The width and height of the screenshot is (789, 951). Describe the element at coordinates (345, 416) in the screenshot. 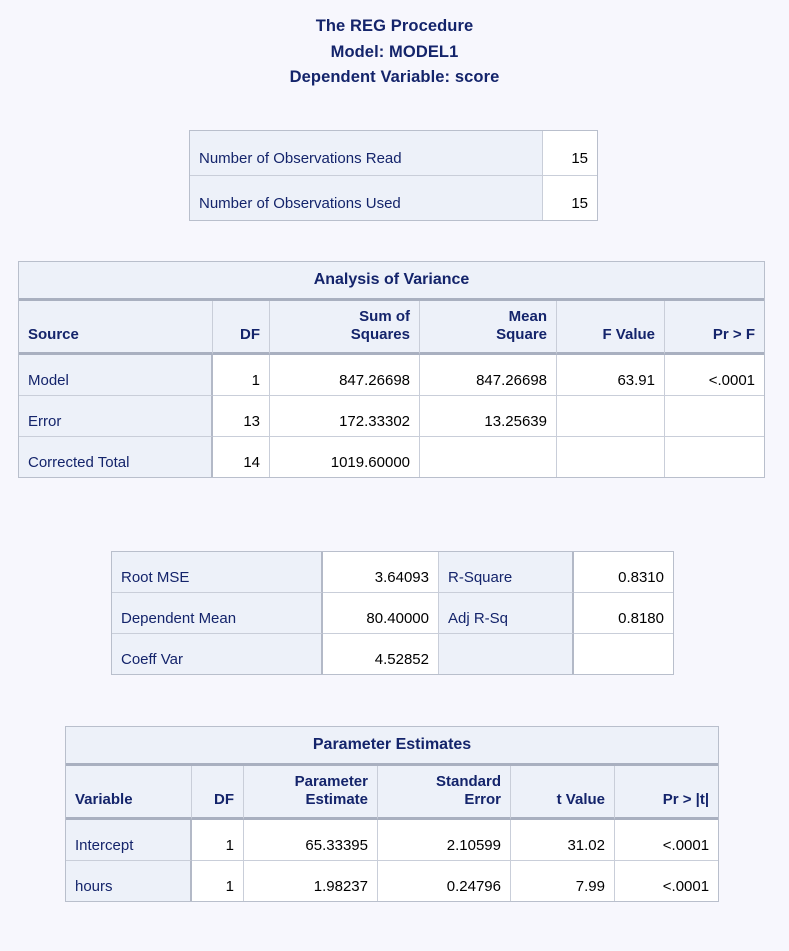

I see `anova-error-ss: 172.33302` at that location.